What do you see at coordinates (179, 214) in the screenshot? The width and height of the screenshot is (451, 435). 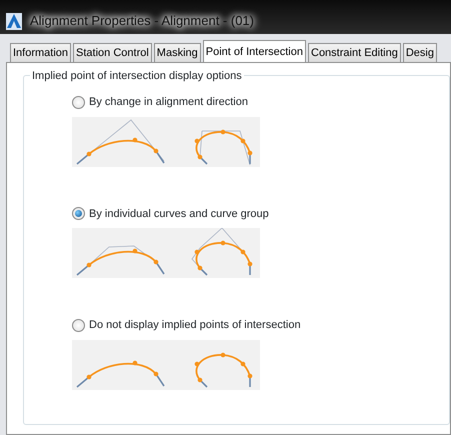 I see `radio-label: By individual curves and curve group` at bounding box center [179, 214].